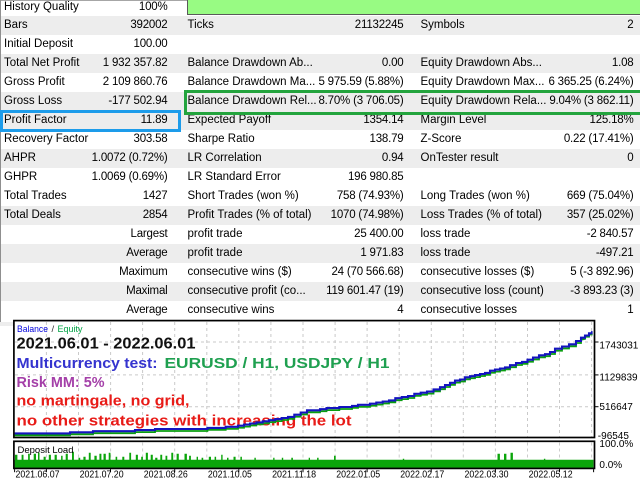  Describe the element at coordinates (618, 346) in the screenshot. I see `svg-text: 1743031` at that location.